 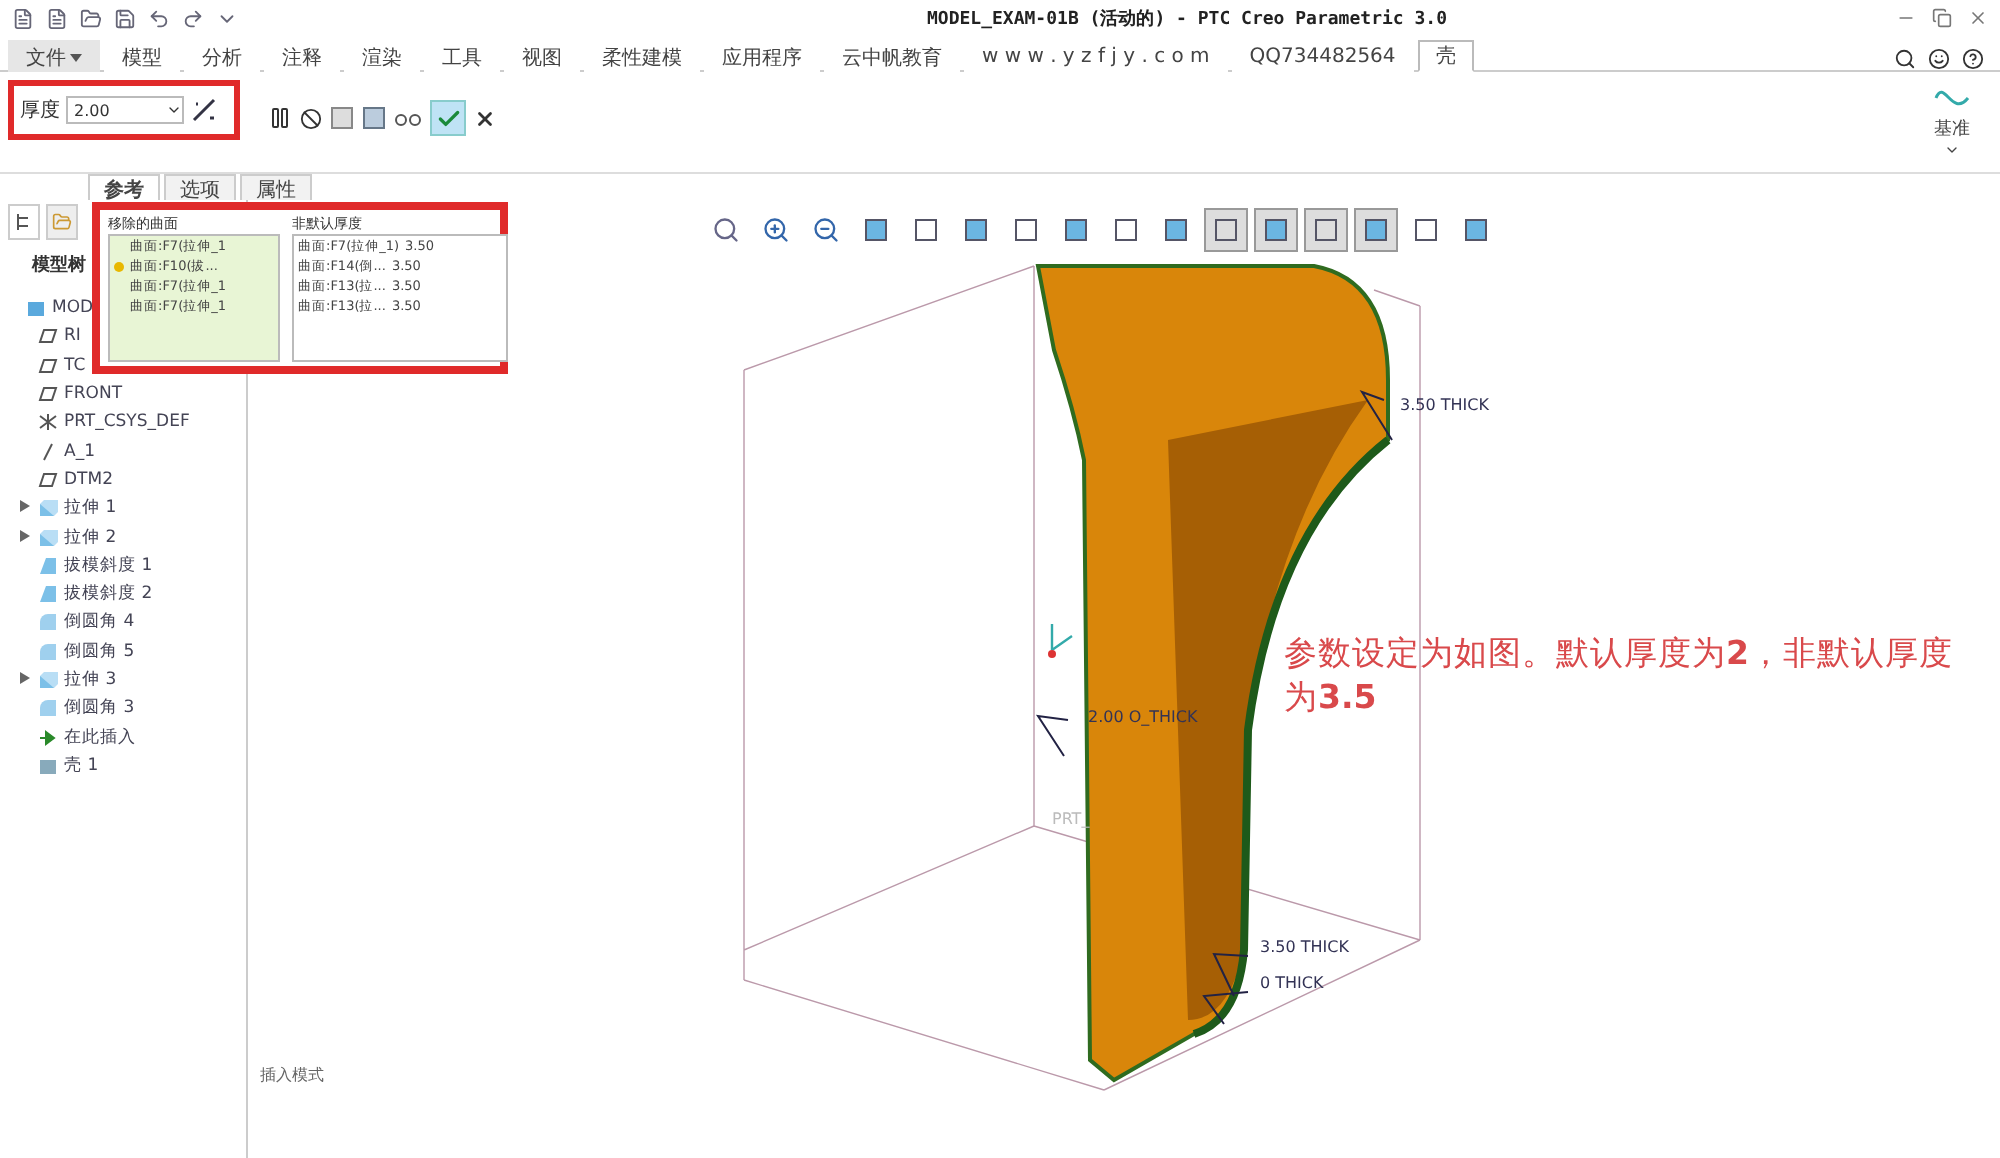 I want to click on new-icon, so click(x=57, y=18).